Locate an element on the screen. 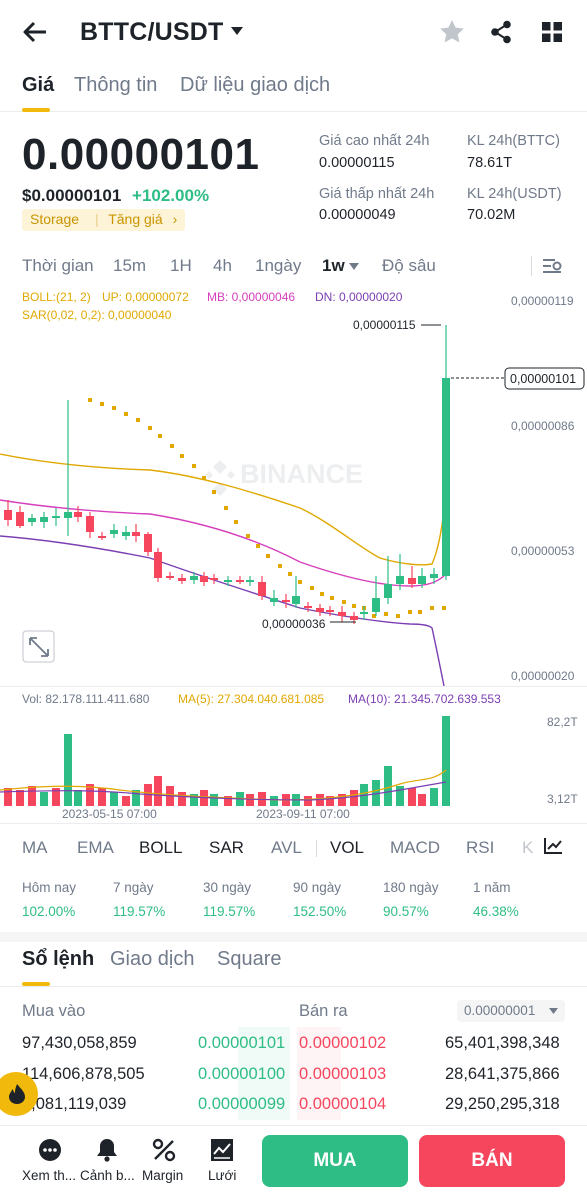  grid-bot-icon is located at coordinates (222, 1150).